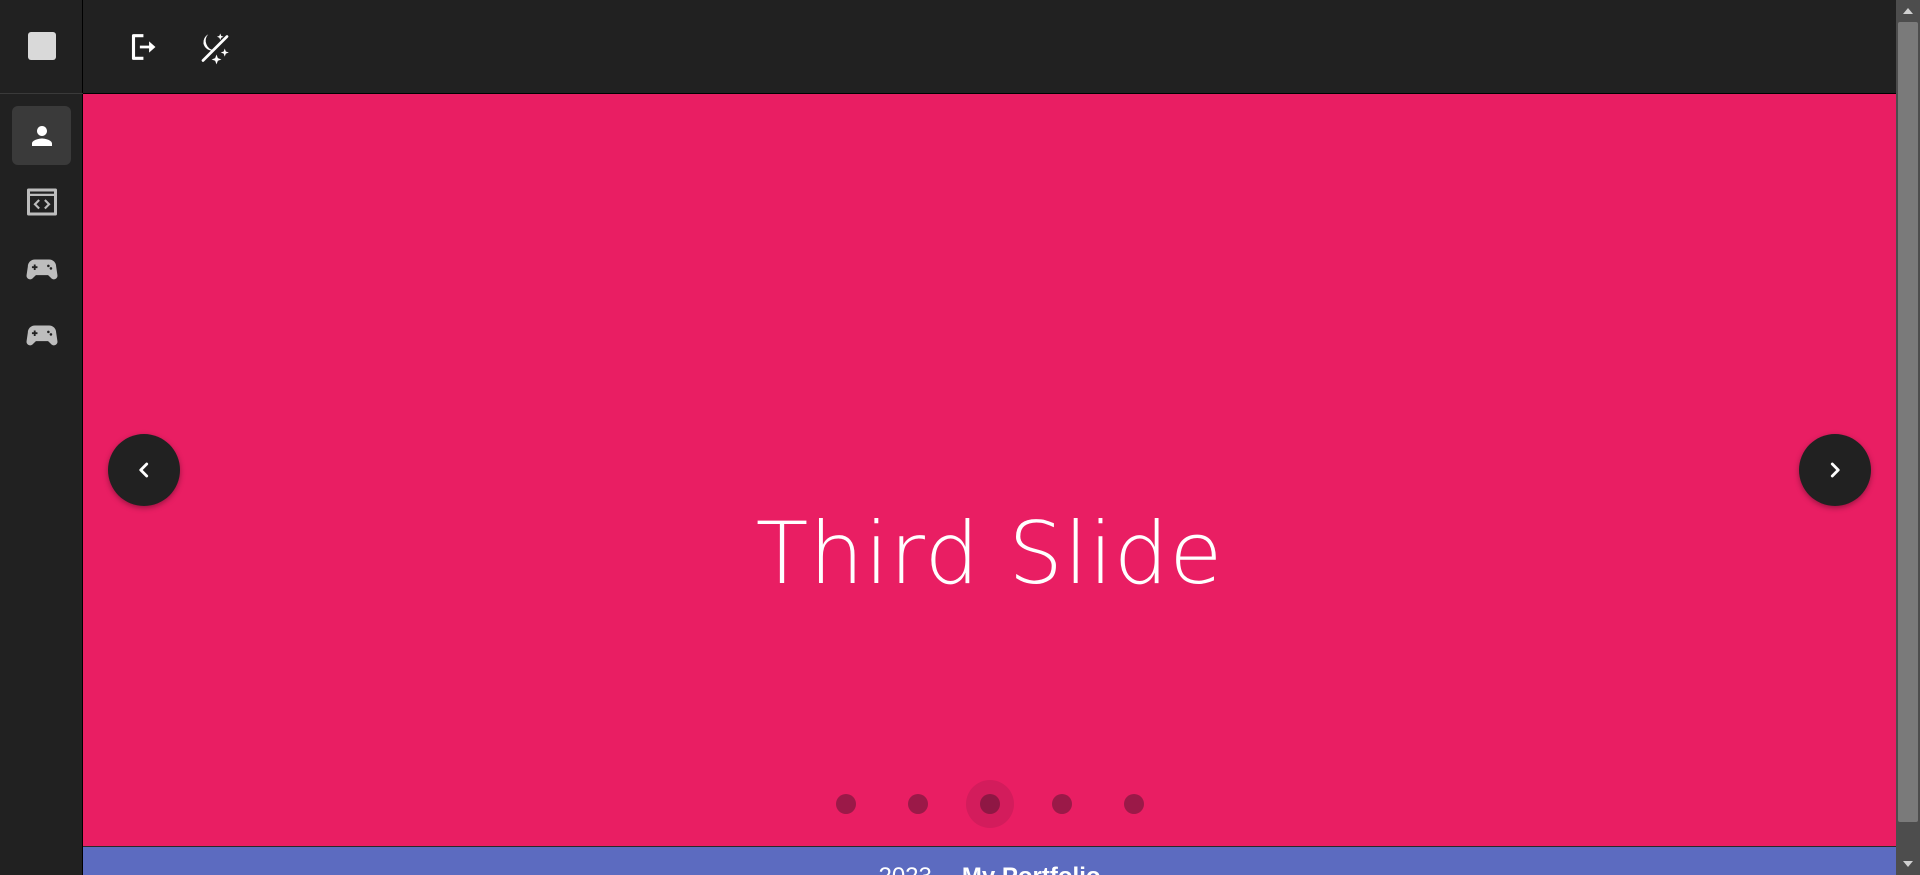 This screenshot has height=875, width=1920. Describe the element at coordinates (1031, 869) in the screenshot. I see `footer-brand: My Portfolio` at that location.